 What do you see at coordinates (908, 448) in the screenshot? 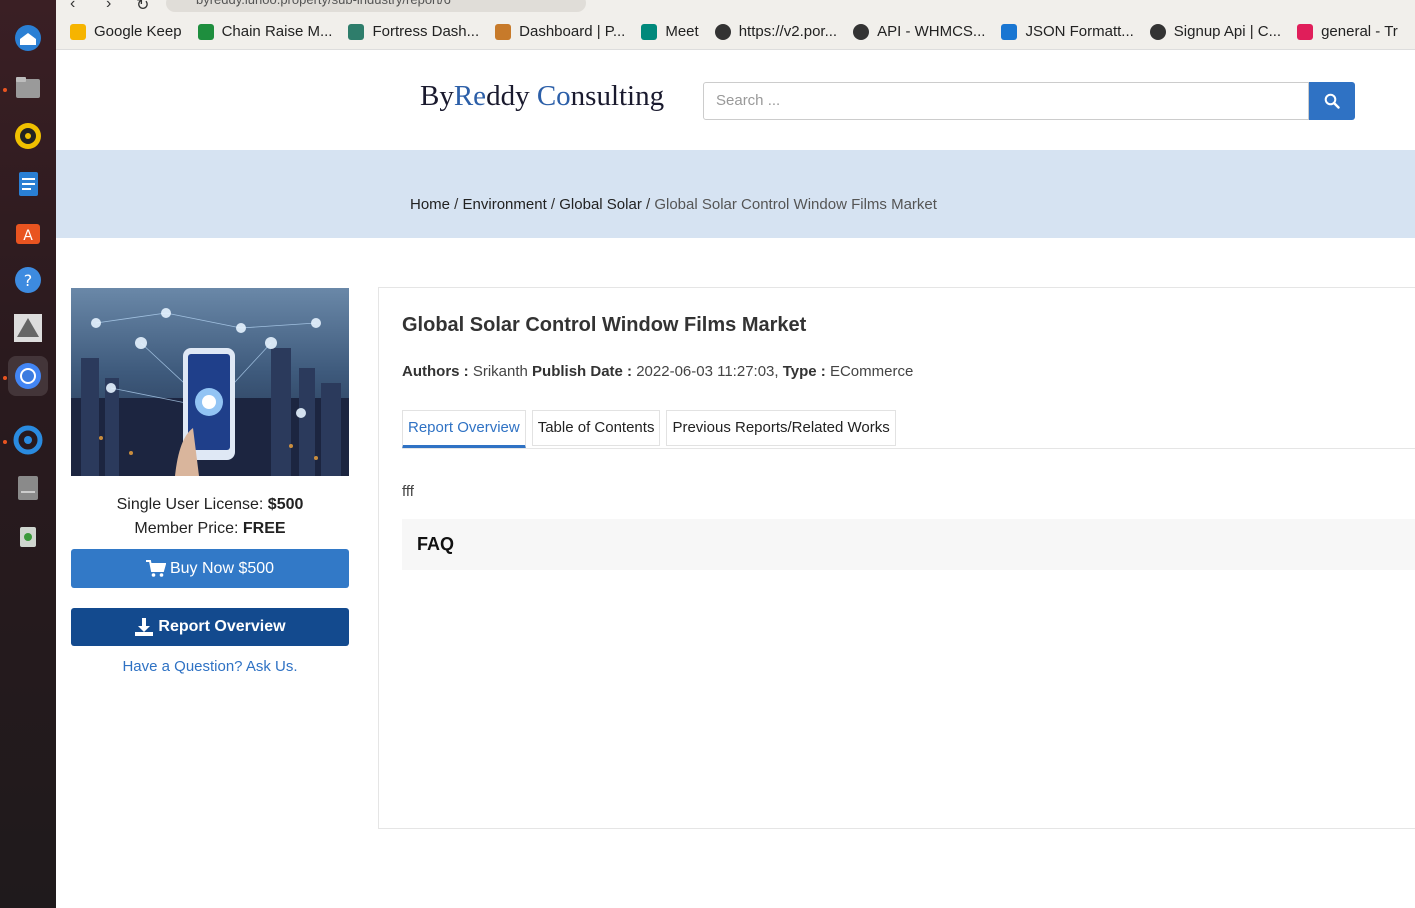
I see `tab-divider` at bounding box center [908, 448].